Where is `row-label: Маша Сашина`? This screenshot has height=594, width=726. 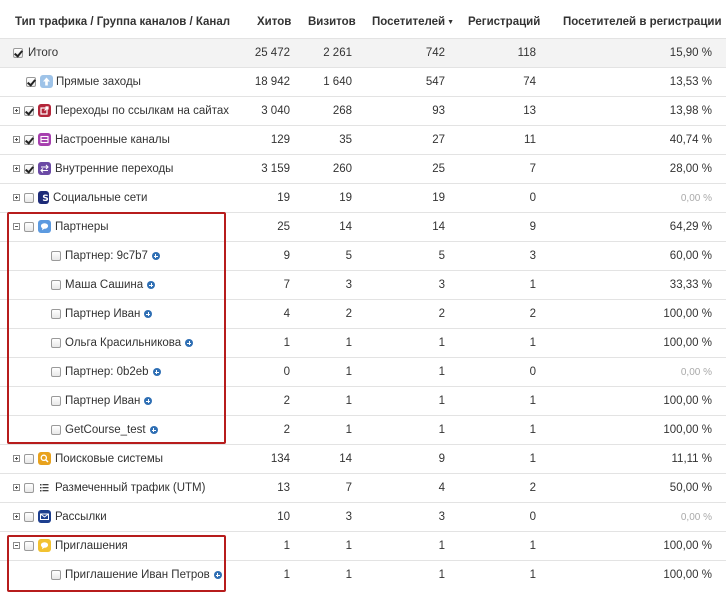
row-label: Маша Сашина is located at coordinates (110, 285).